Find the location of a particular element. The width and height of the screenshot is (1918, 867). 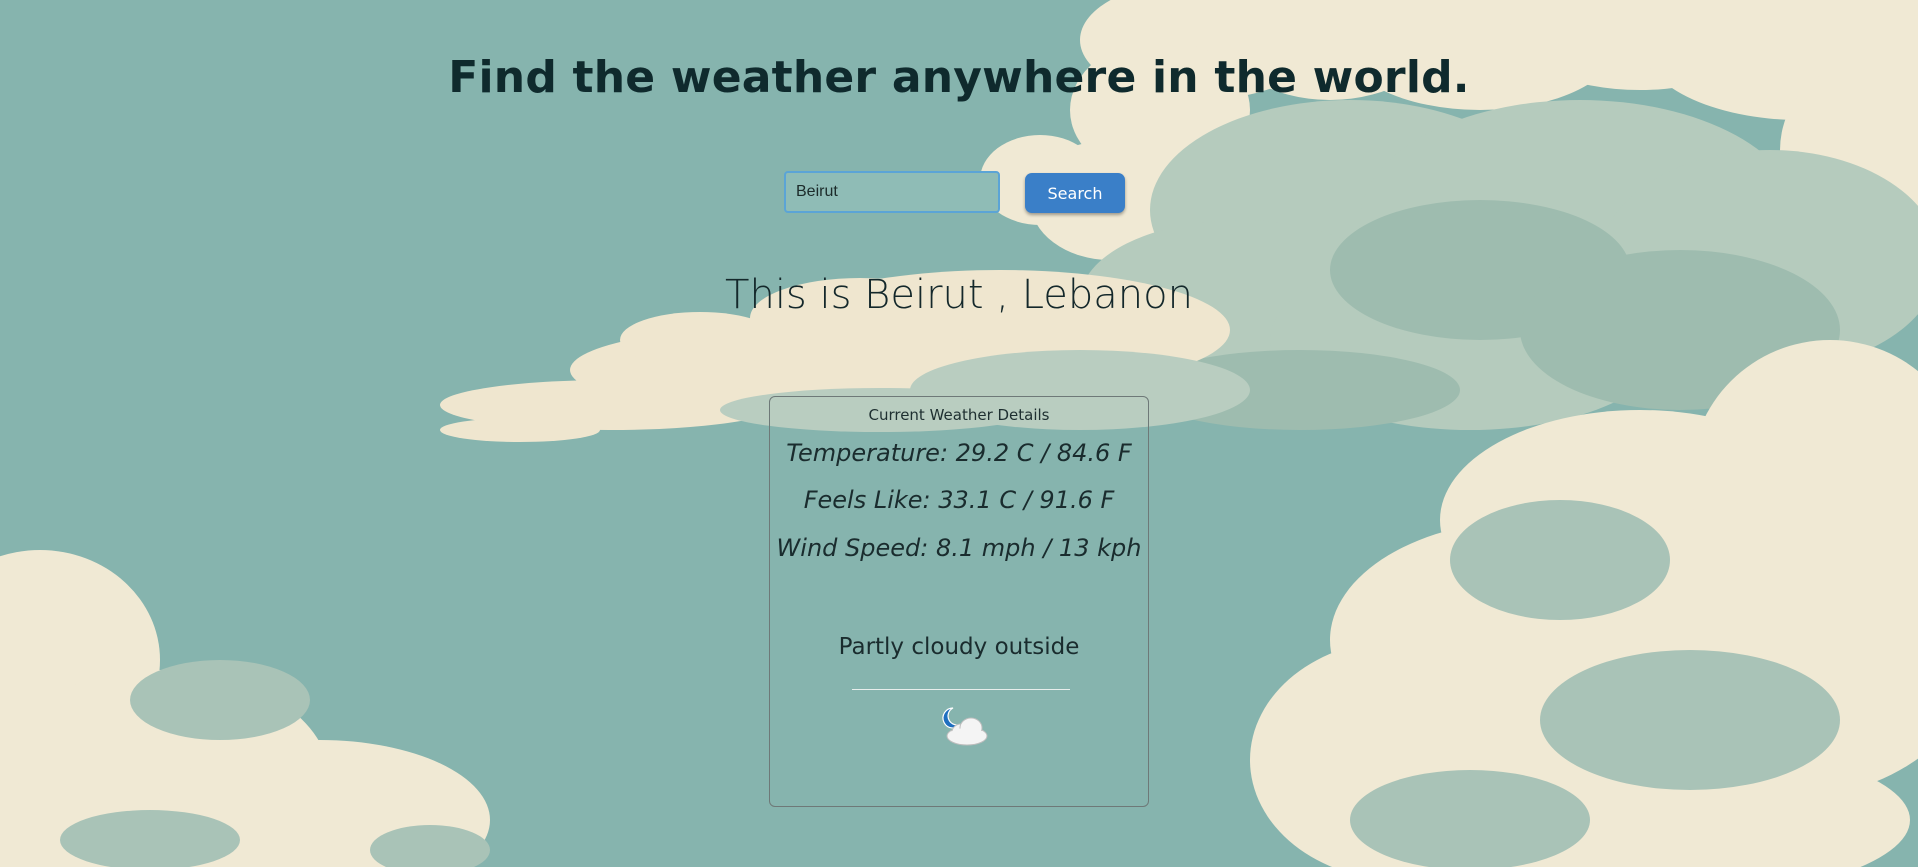

location-heading: This is Beirut , Lebanon is located at coordinates (959, 295).